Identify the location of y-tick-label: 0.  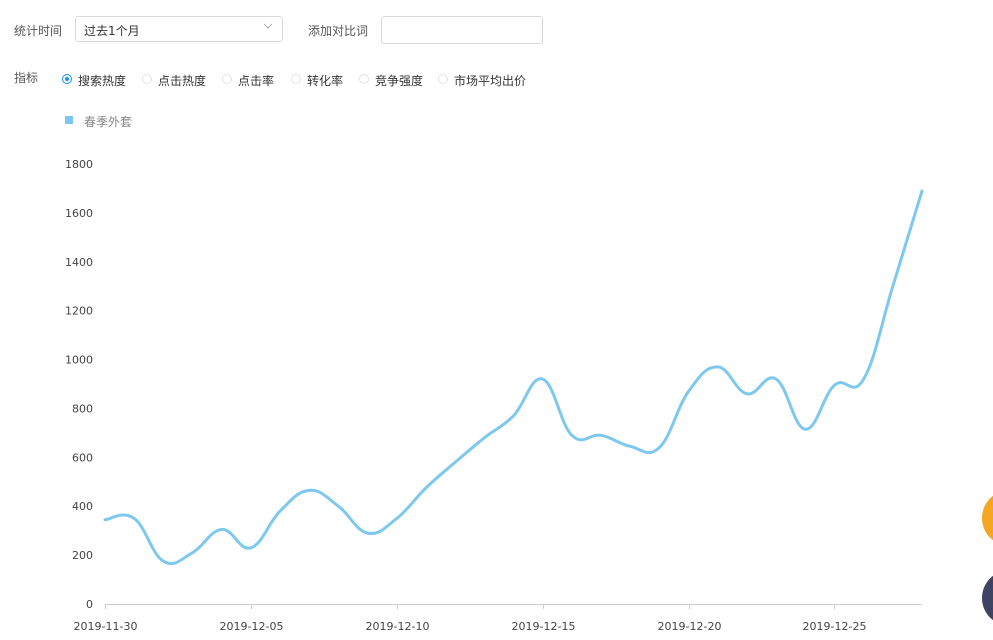
(89, 604).